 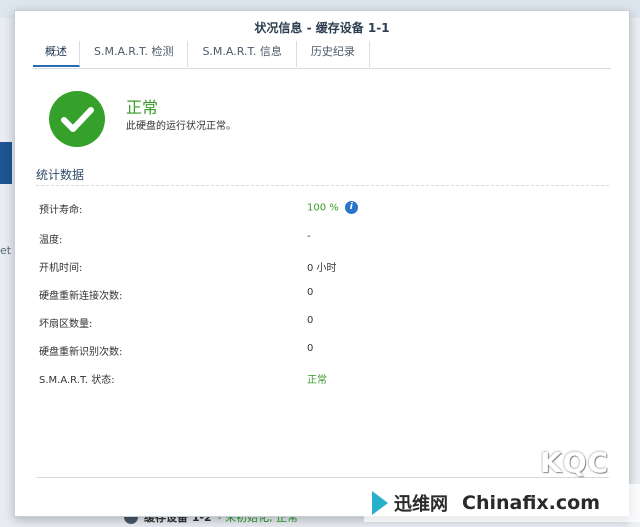 I want to click on section-title-statistics: 统计数据, so click(x=60, y=175).